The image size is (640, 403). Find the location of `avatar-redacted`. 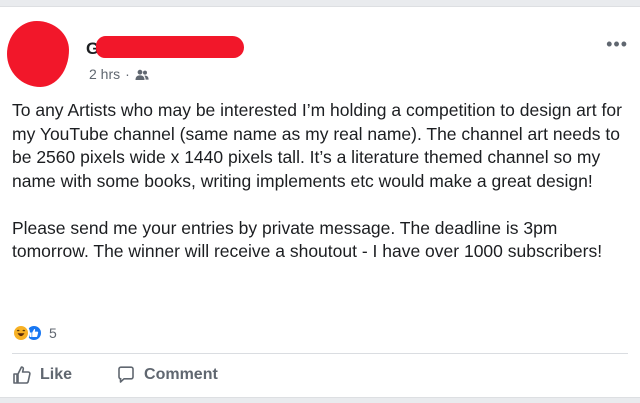

avatar-redacted is located at coordinates (38, 54).